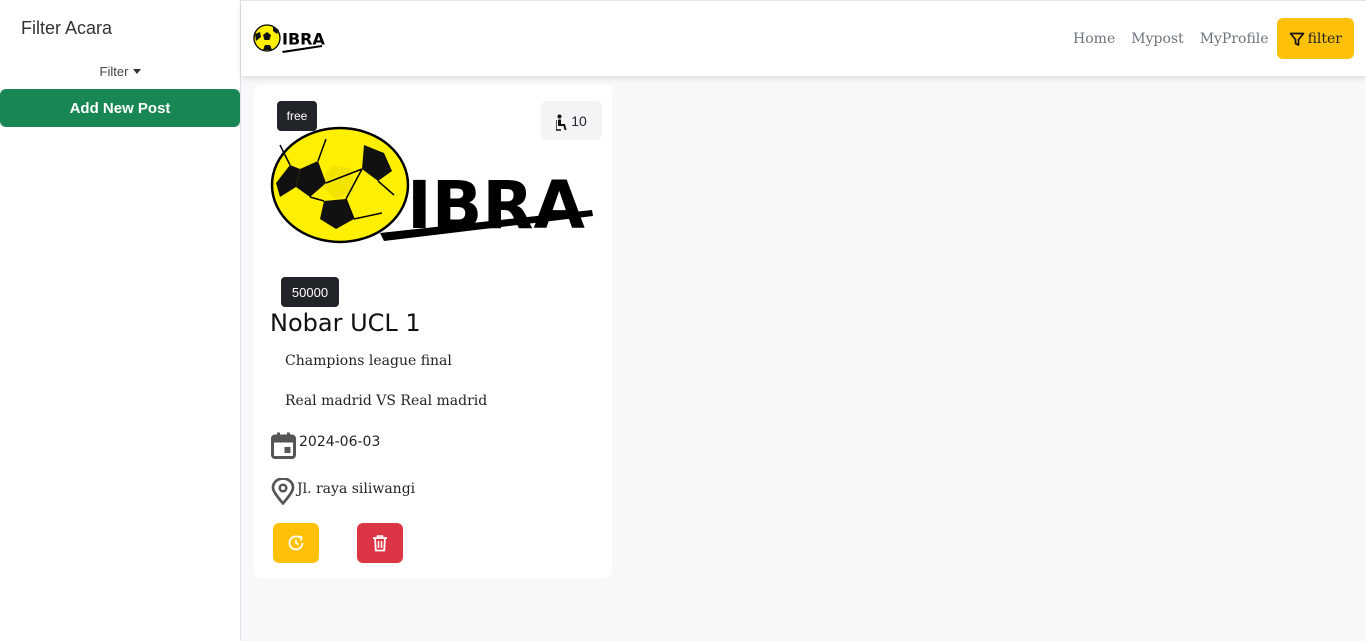 The height and width of the screenshot is (641, 1366). Describe the element at coordinates (67, 28) in the screenshot. I see `sidebar-title: Filter Acara` at that location.